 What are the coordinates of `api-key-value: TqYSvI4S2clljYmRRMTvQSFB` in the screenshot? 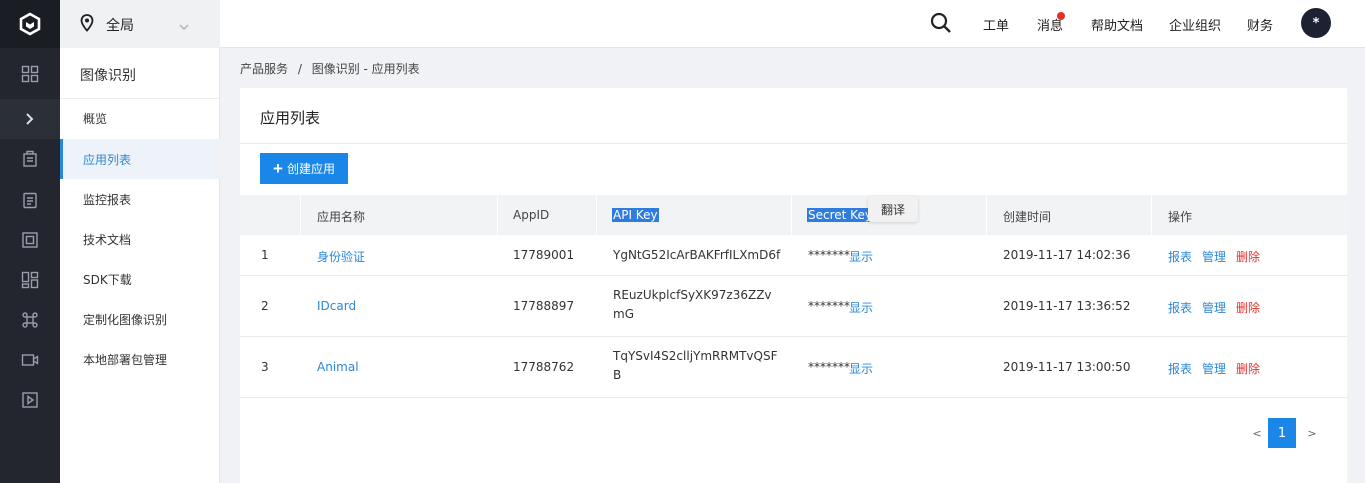 It's located at (695, 365).